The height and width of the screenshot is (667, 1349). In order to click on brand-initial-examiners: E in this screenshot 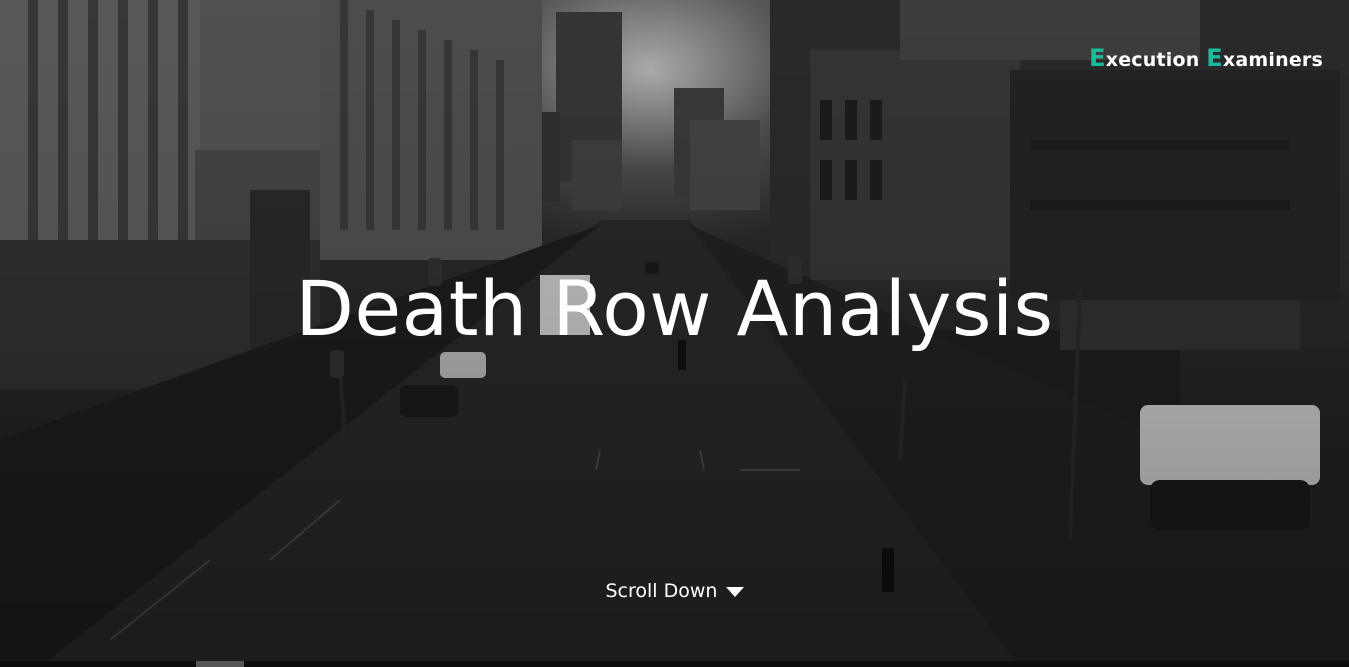, I will do `click(1214, 58)`.